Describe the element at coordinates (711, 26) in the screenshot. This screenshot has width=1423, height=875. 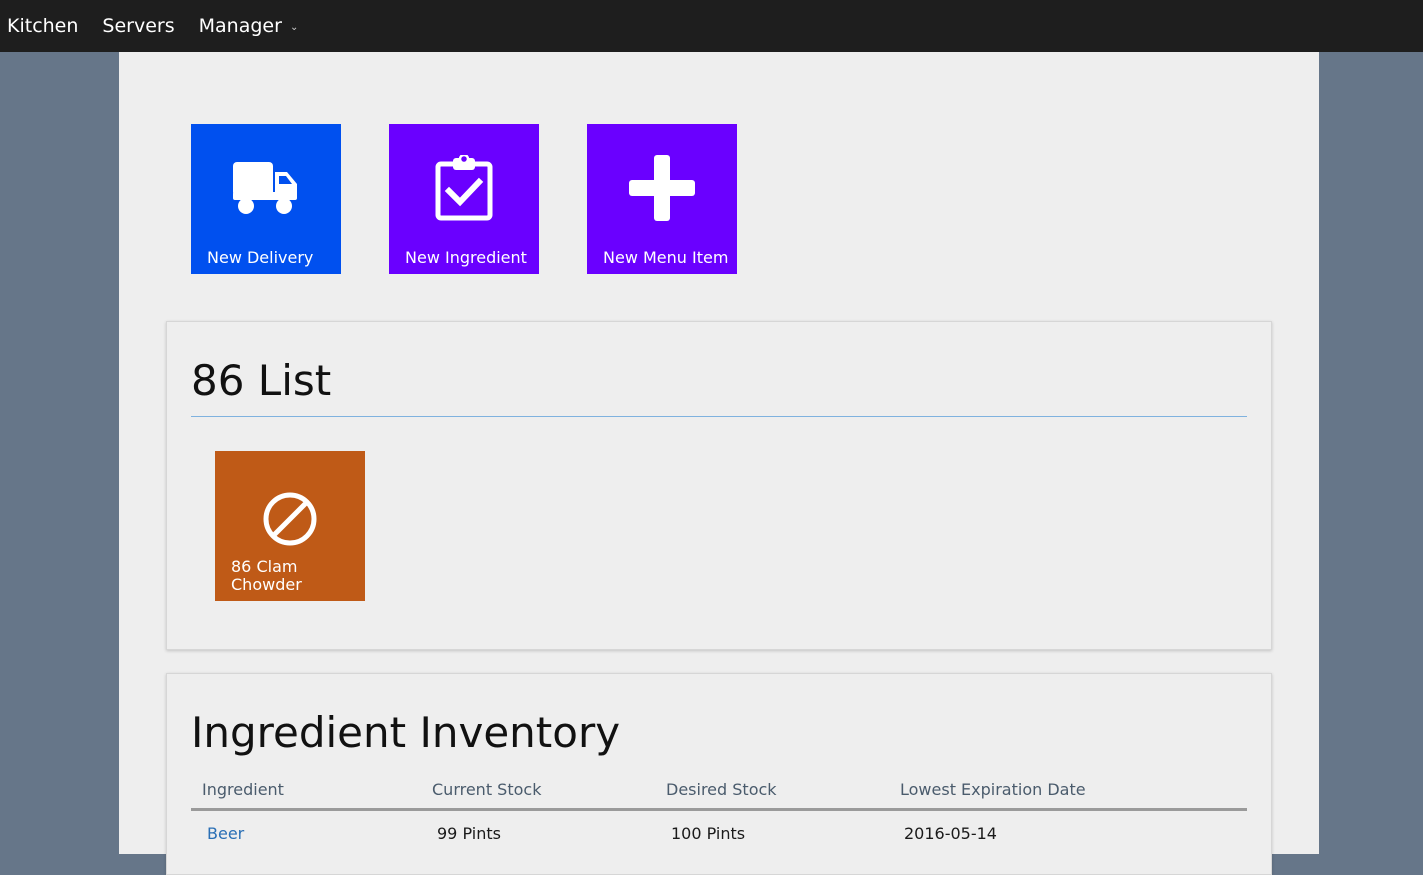
I see `top-navbar: Kitchen Servers Manager ⌄` at that location.